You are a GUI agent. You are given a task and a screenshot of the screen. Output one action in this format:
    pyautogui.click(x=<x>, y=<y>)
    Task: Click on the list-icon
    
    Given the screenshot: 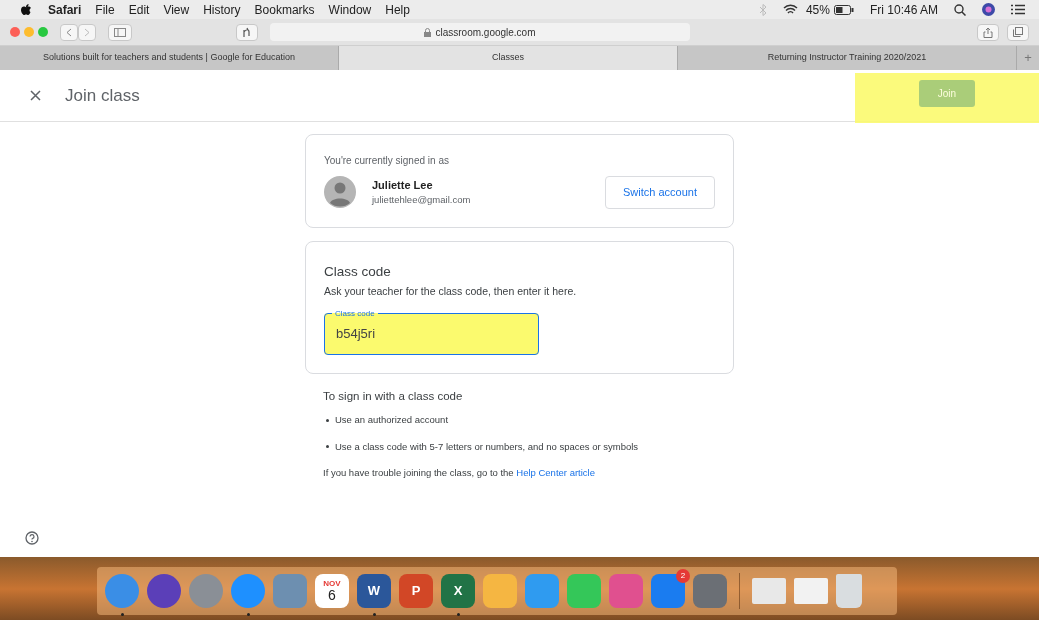 What is the action you would take?
    pyautogui.click(x=1018, y=9)
    